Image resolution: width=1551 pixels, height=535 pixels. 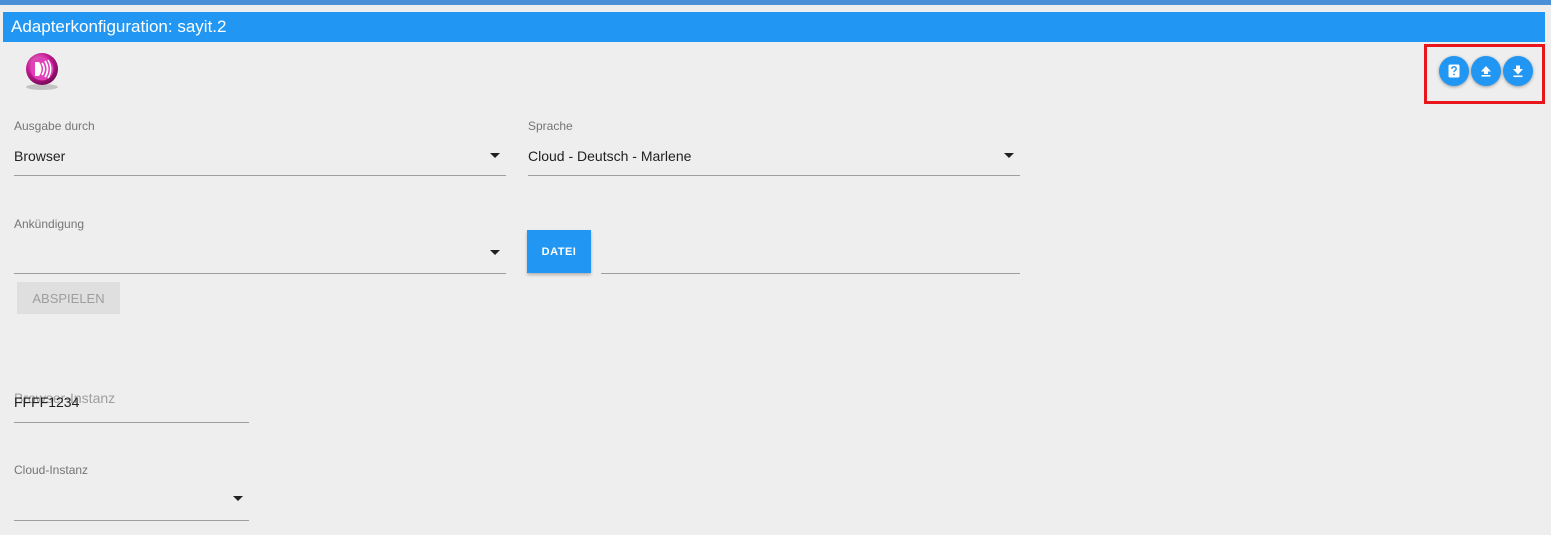 I want to click on upload-button, so click(x=1486, y=71).